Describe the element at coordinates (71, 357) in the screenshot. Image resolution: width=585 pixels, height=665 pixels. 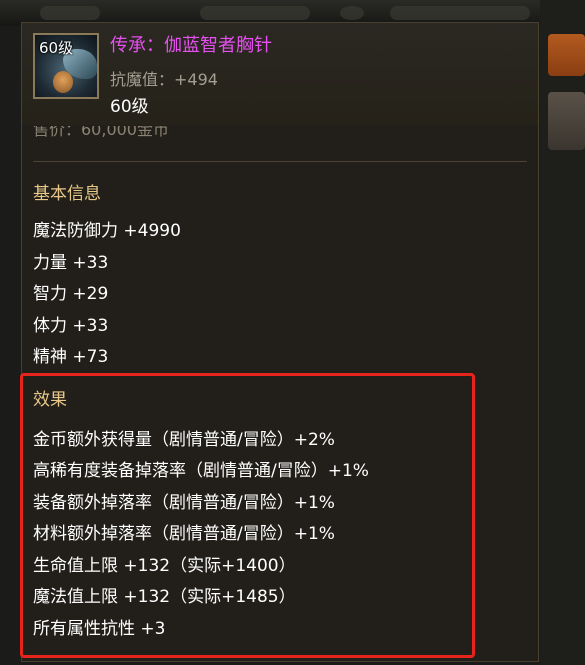
I see `stat-line: 精神 +73` at that location.